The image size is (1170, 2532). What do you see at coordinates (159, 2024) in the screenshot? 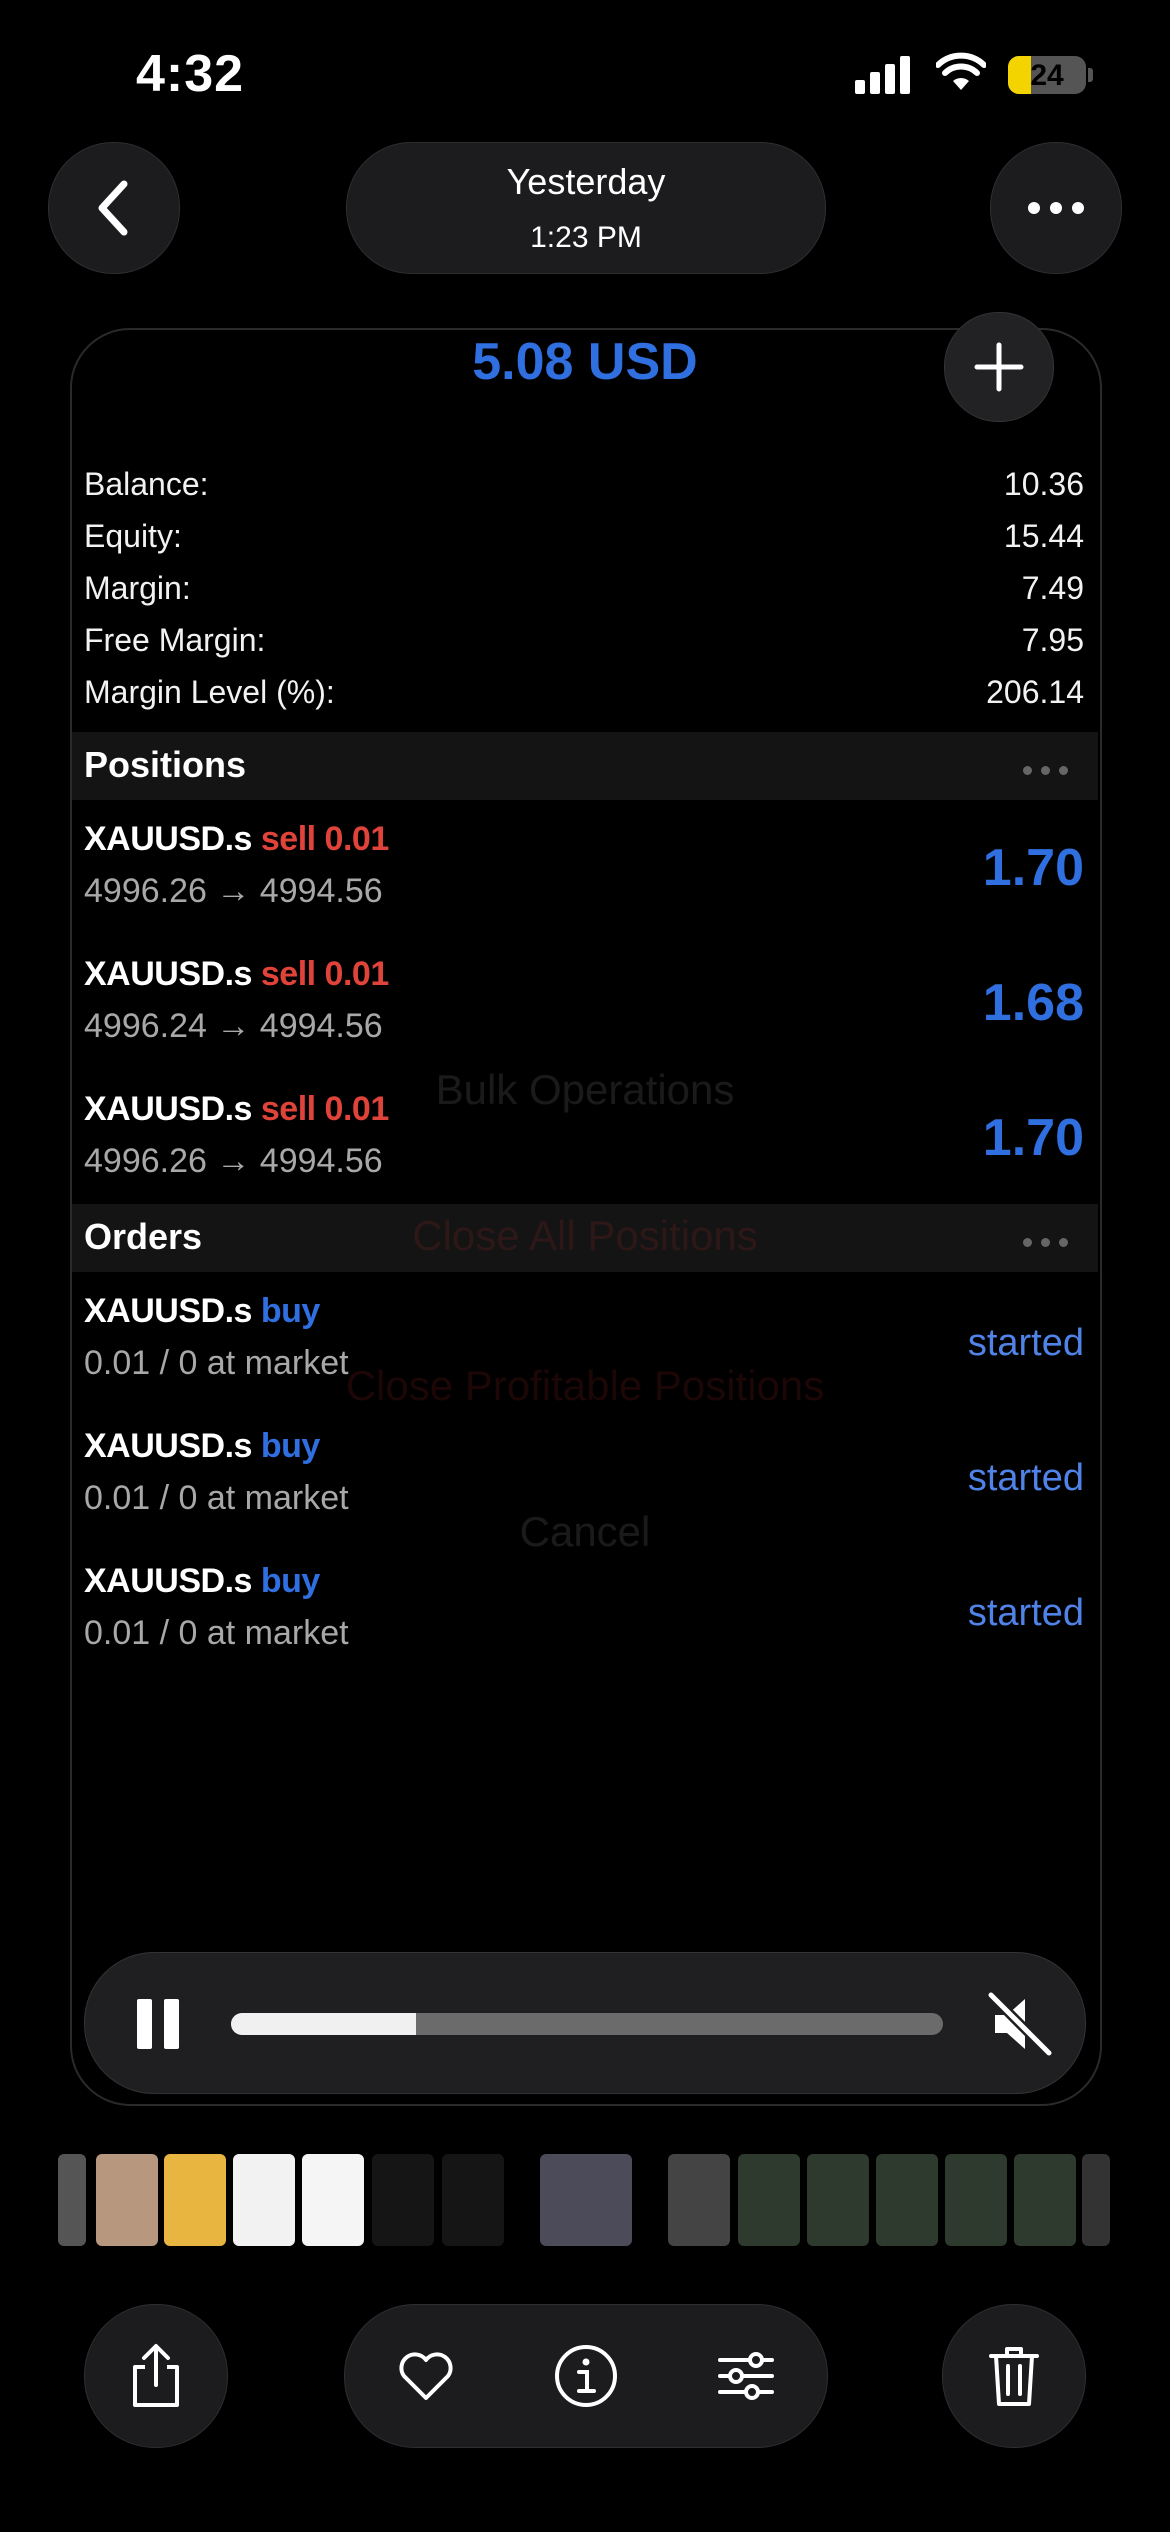
I see `pause-button` at bounding box center [159, 2024].